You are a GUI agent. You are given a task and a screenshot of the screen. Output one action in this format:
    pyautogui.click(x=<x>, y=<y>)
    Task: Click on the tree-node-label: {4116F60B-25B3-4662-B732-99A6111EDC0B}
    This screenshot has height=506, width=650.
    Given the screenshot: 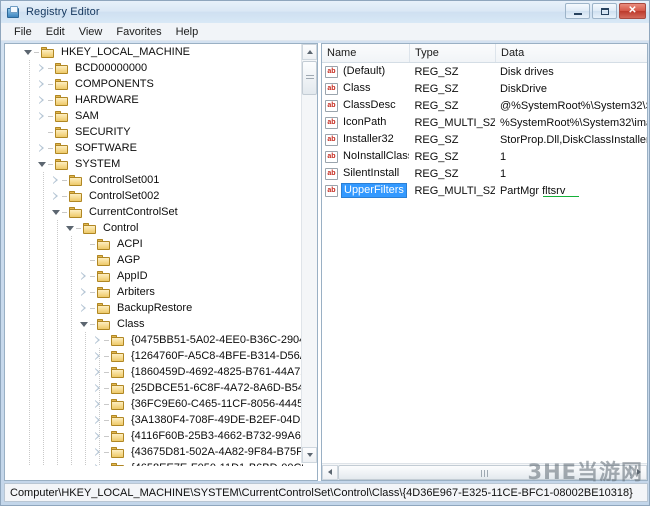 What is the action you would take?
    pyautogui.click(x=217, y=436)
    